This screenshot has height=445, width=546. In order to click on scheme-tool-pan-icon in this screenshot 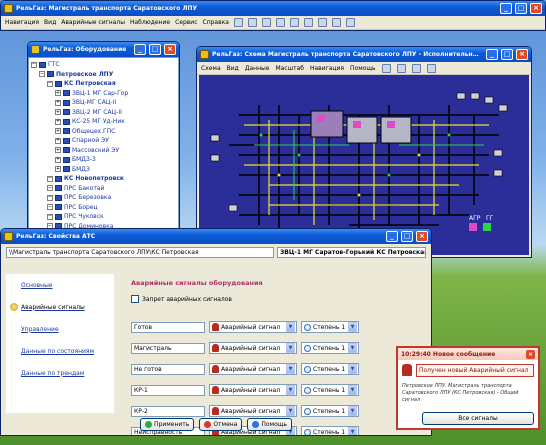, I will do `click(401, 68)`.